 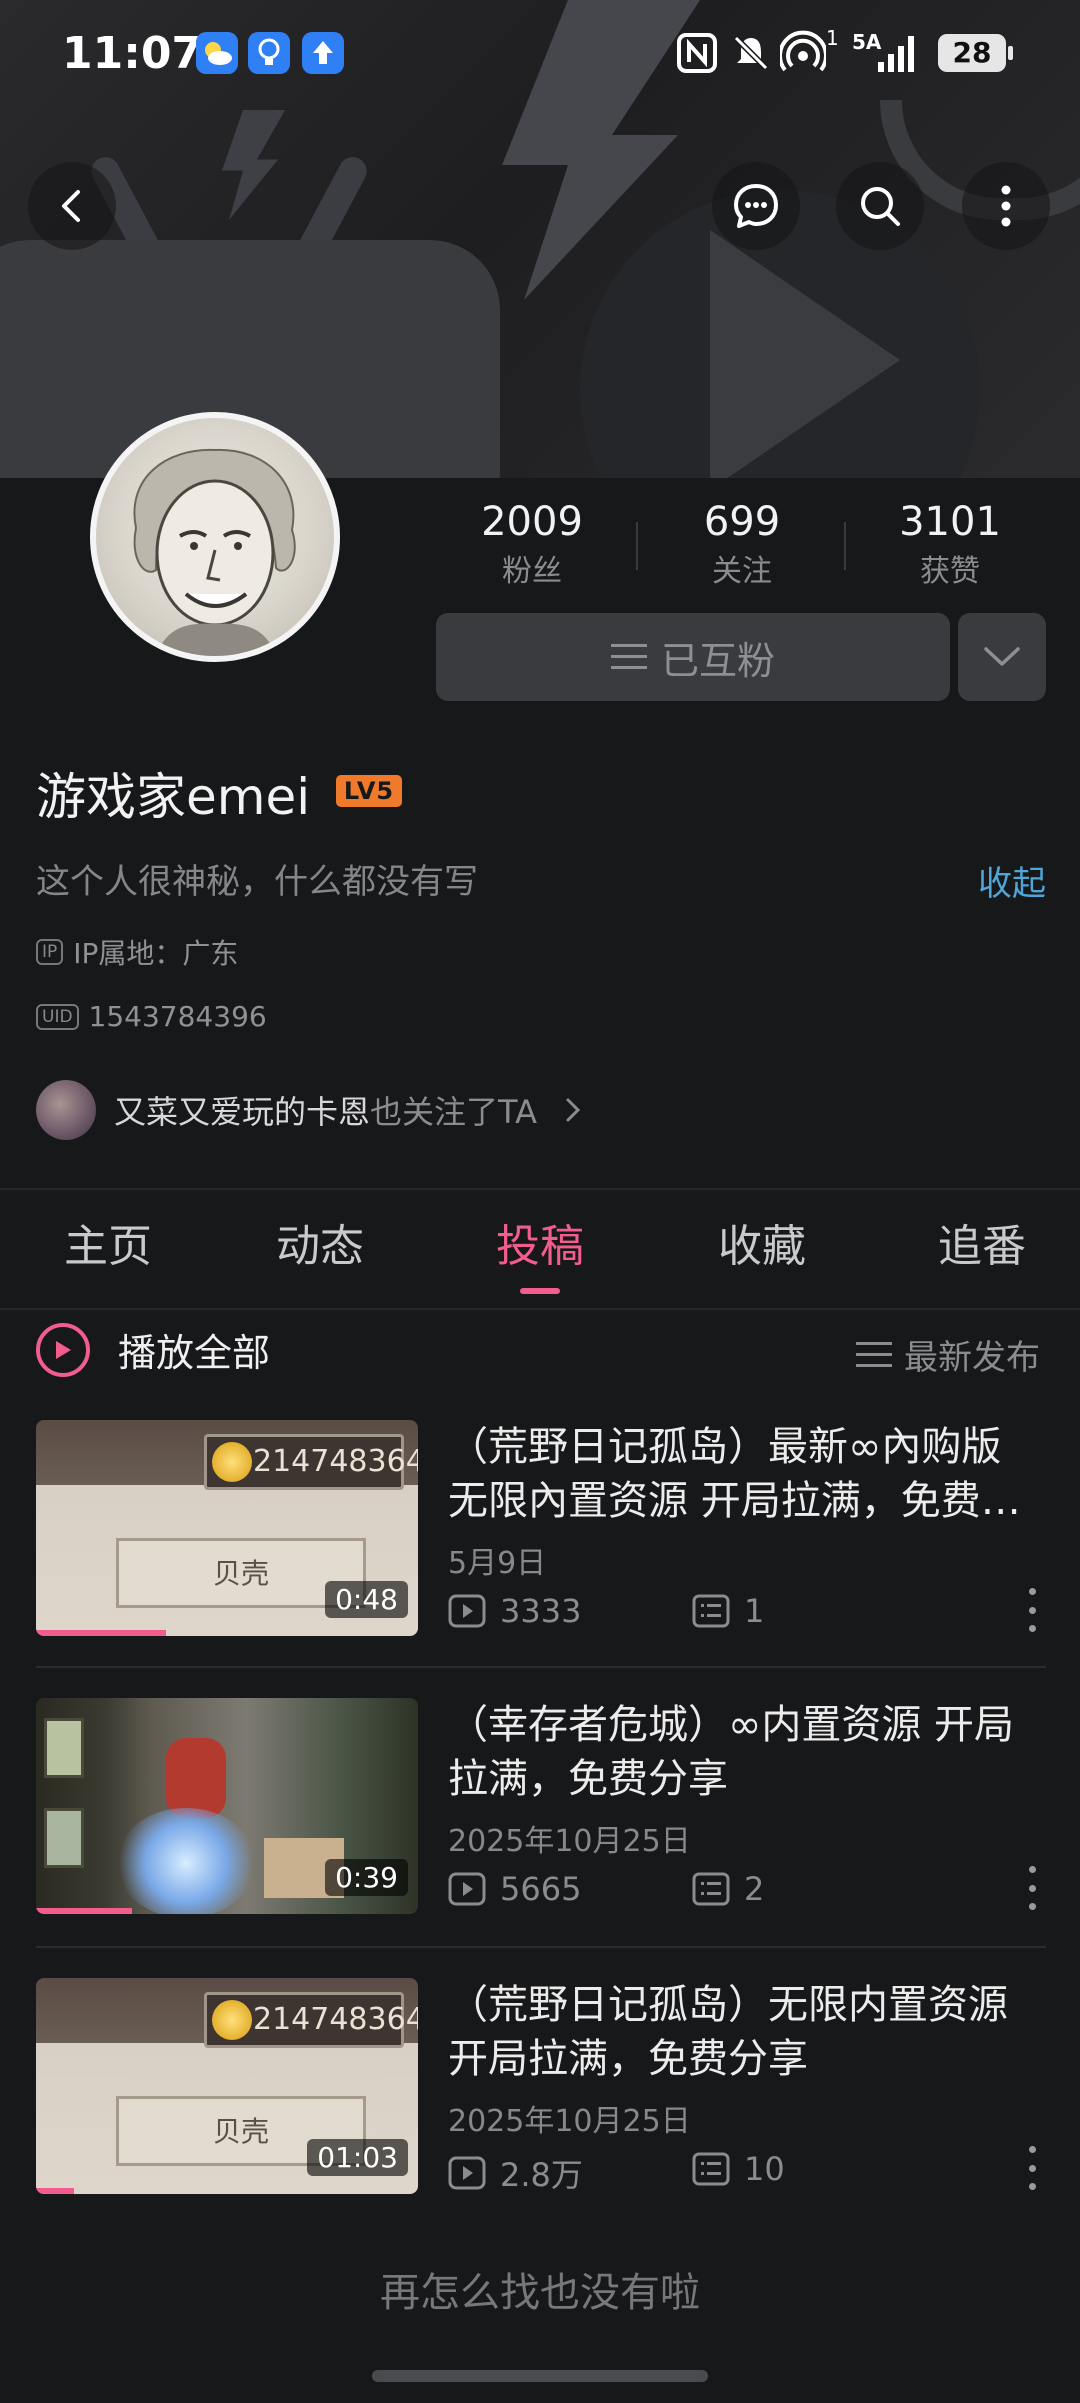 What do you see at coordinates (57, 1016) in the screenshot?
I see `uid-badge-icon: UID` at bounding box center [57, 1016].